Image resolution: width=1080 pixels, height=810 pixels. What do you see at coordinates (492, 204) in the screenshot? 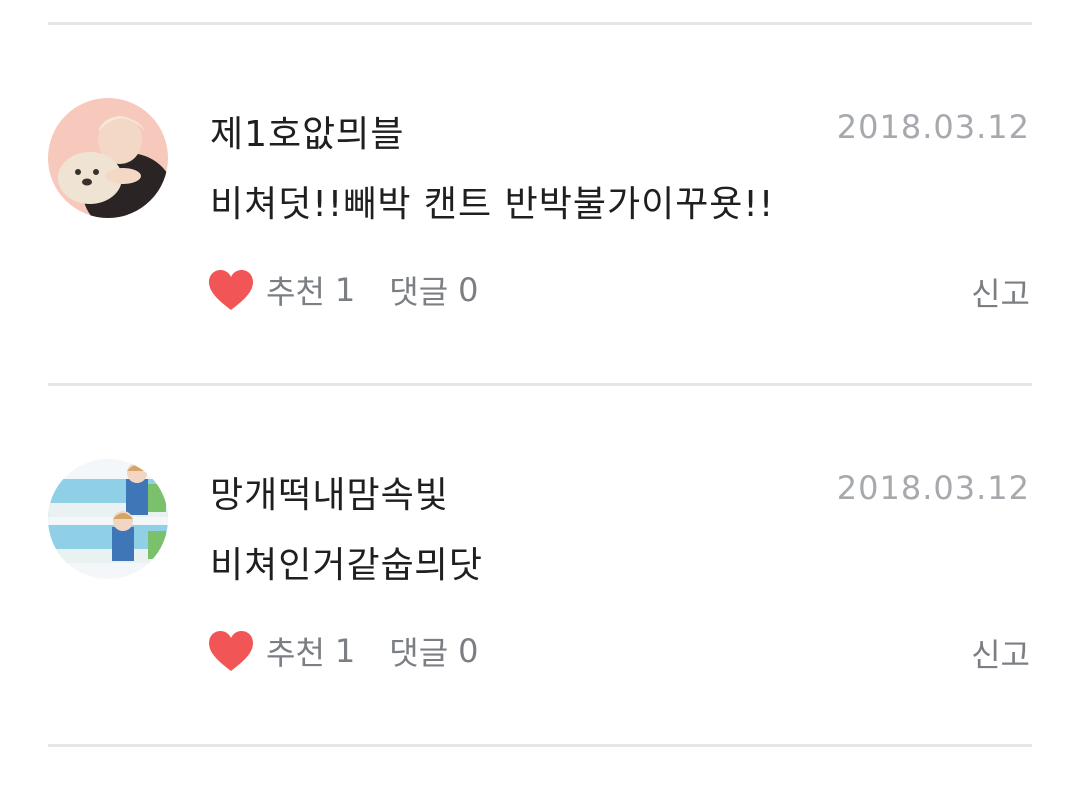
I see `comment-text: 비쳐덧!!빼박 캔트 반박불가이꾸욧!!` at bounding box center [492, 204].